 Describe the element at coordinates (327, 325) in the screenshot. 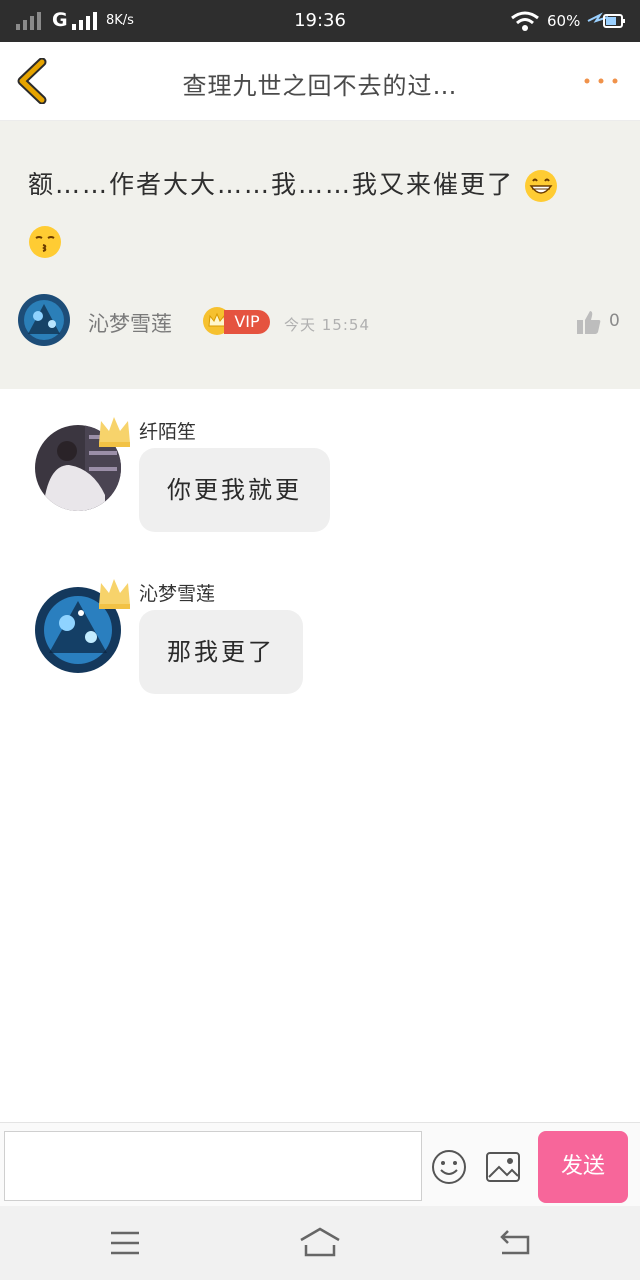

I see `post-timestamp: 今天 15:54` at that location.